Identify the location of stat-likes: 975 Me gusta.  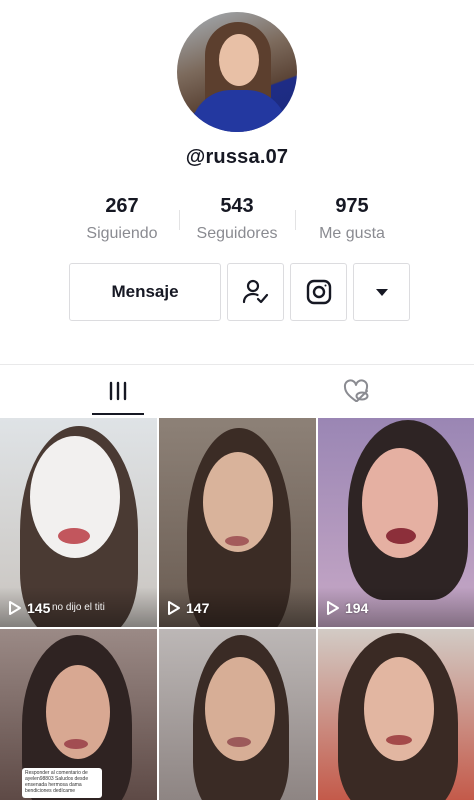
(352, 219).